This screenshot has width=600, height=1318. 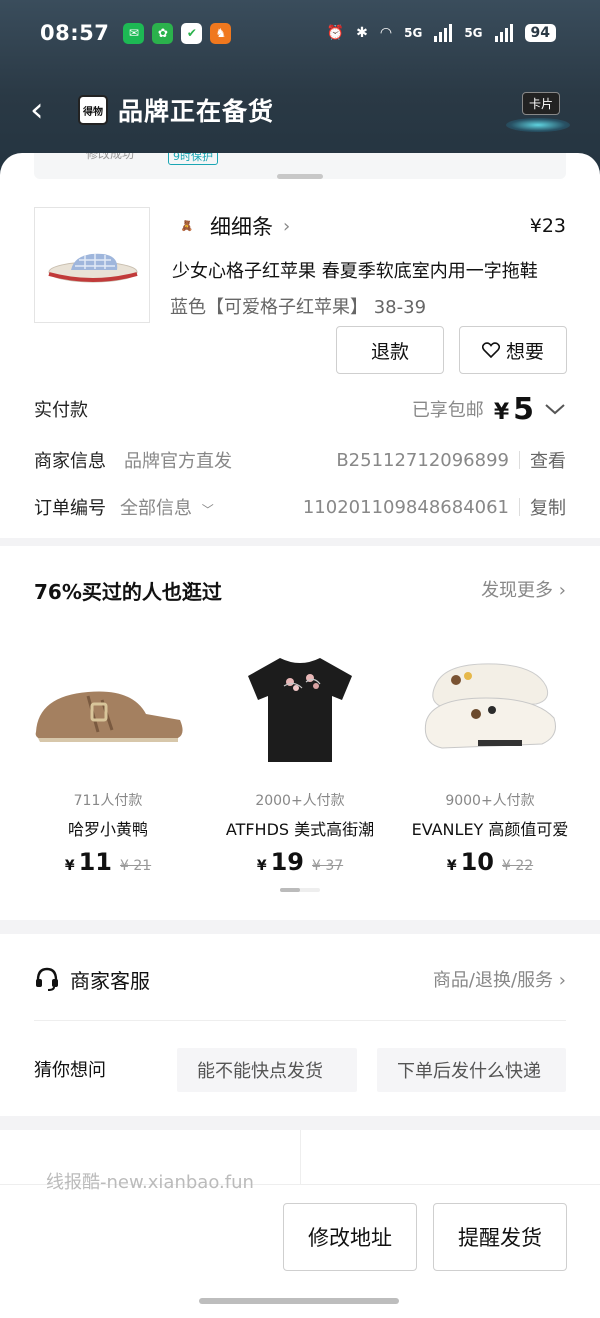 What do you see at coordinates (110, 980) in the screenshot?
I see `service-title: 商家客服` at bounding box center [110, 980].